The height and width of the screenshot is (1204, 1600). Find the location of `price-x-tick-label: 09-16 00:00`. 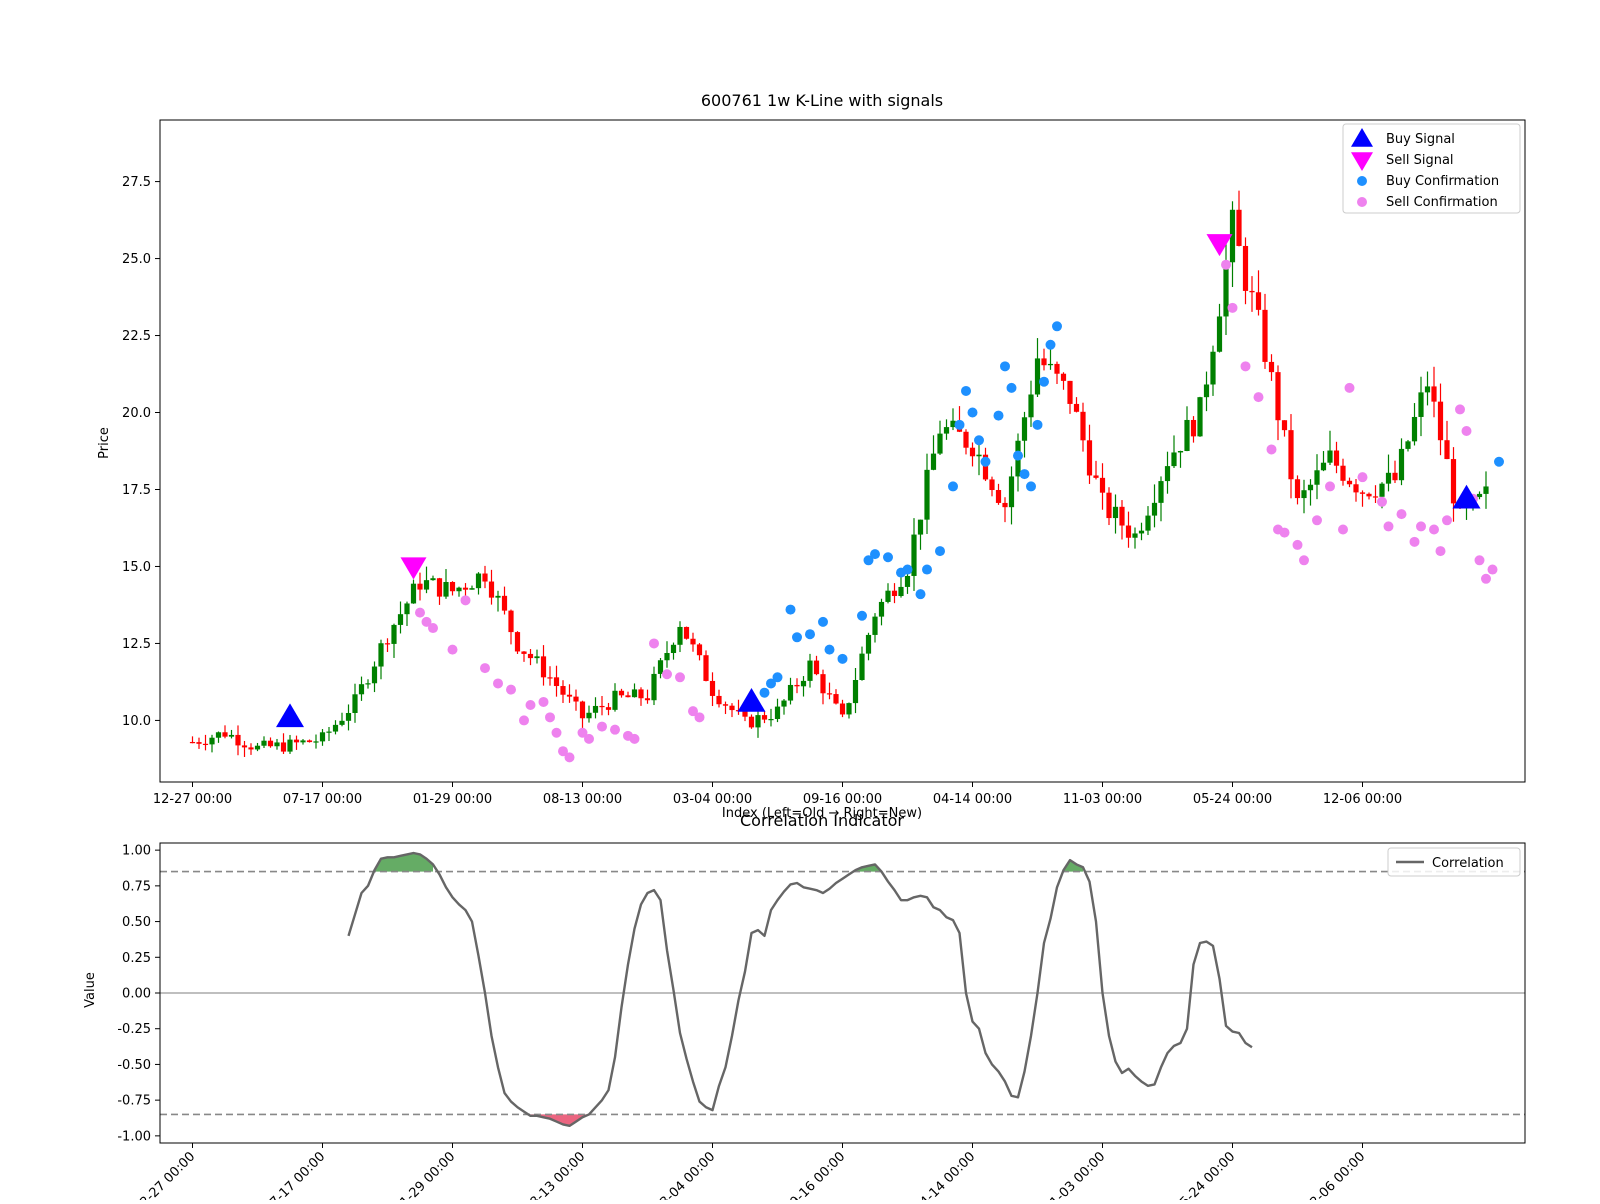

price-x-tick-label: 09-16 00:00 is located at coordinates (842, 799).